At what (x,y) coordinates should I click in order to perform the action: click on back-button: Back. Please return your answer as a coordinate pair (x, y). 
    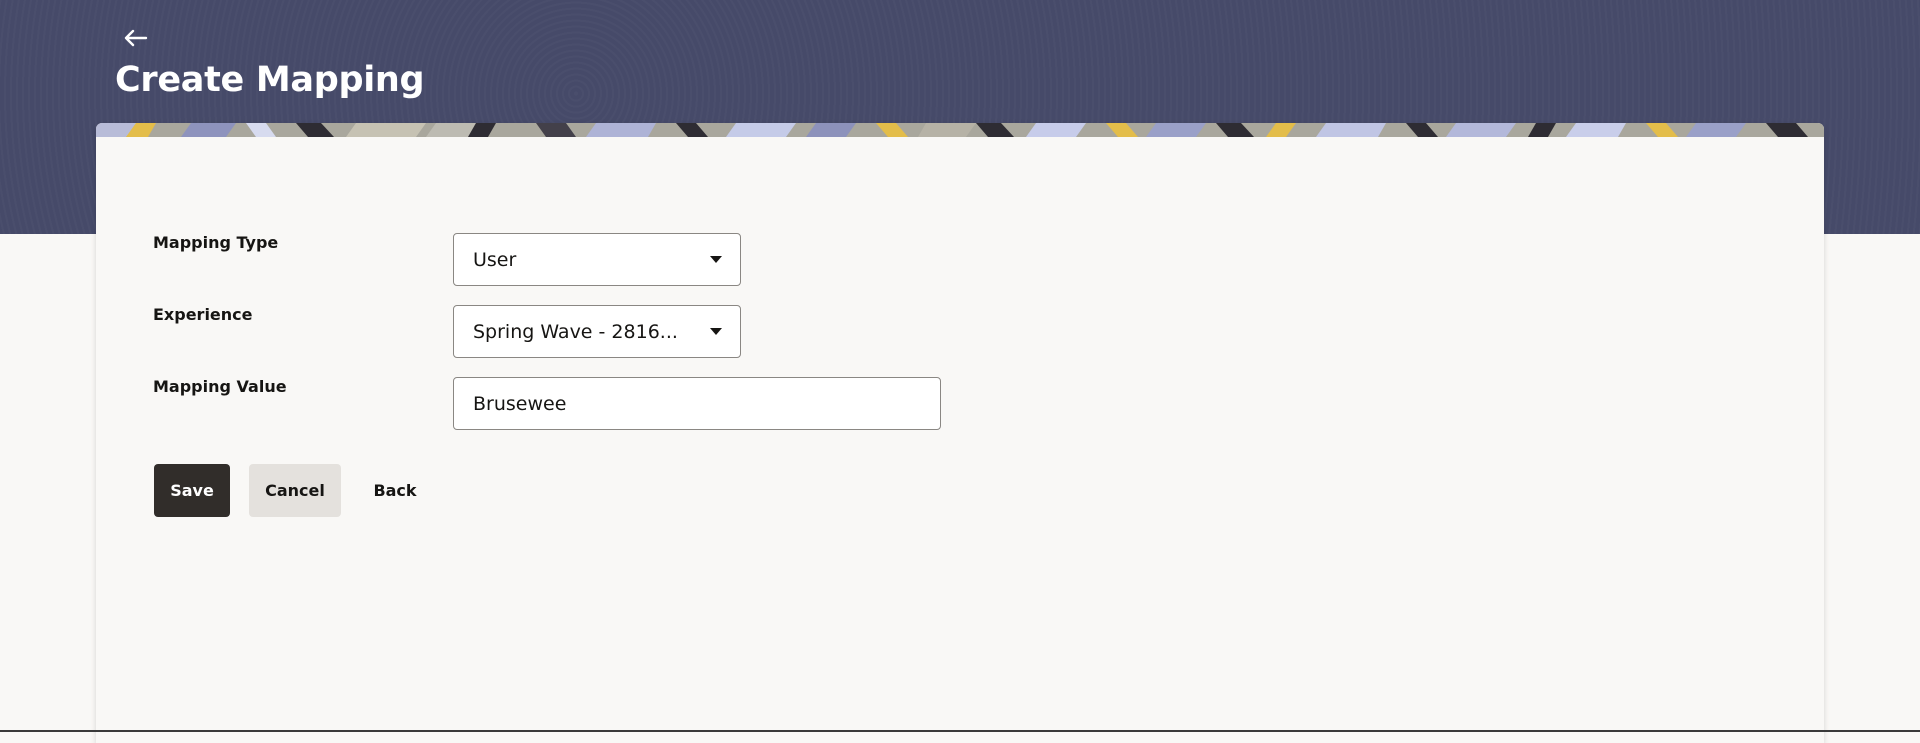
    Looking at the image, I should click on (395, 490).